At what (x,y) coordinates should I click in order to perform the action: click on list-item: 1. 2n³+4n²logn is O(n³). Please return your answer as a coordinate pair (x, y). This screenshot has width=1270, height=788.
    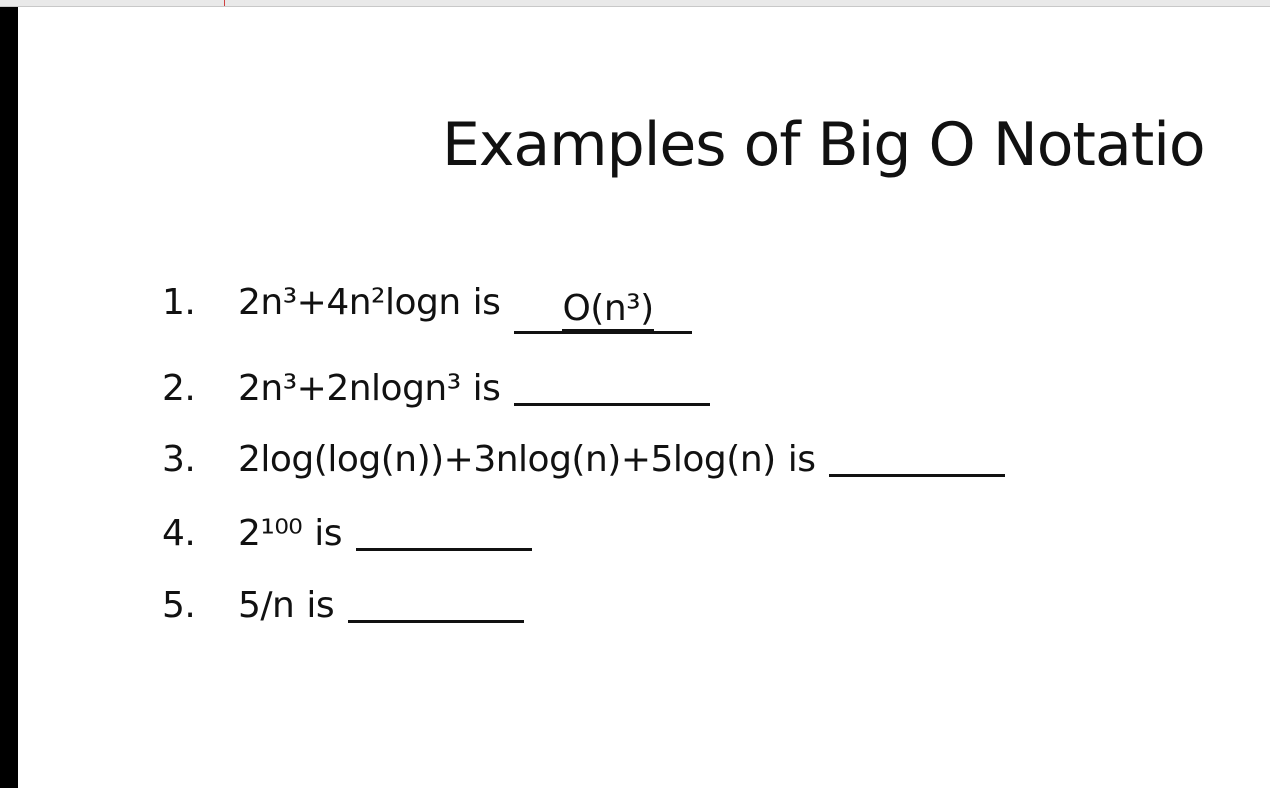
    Looking at the image, I should click on (427, 308).